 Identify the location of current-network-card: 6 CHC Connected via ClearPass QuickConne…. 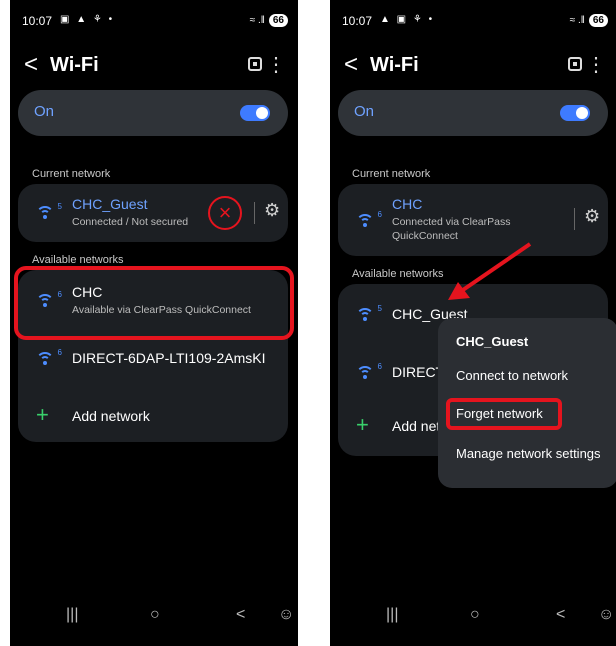
(473, 220).